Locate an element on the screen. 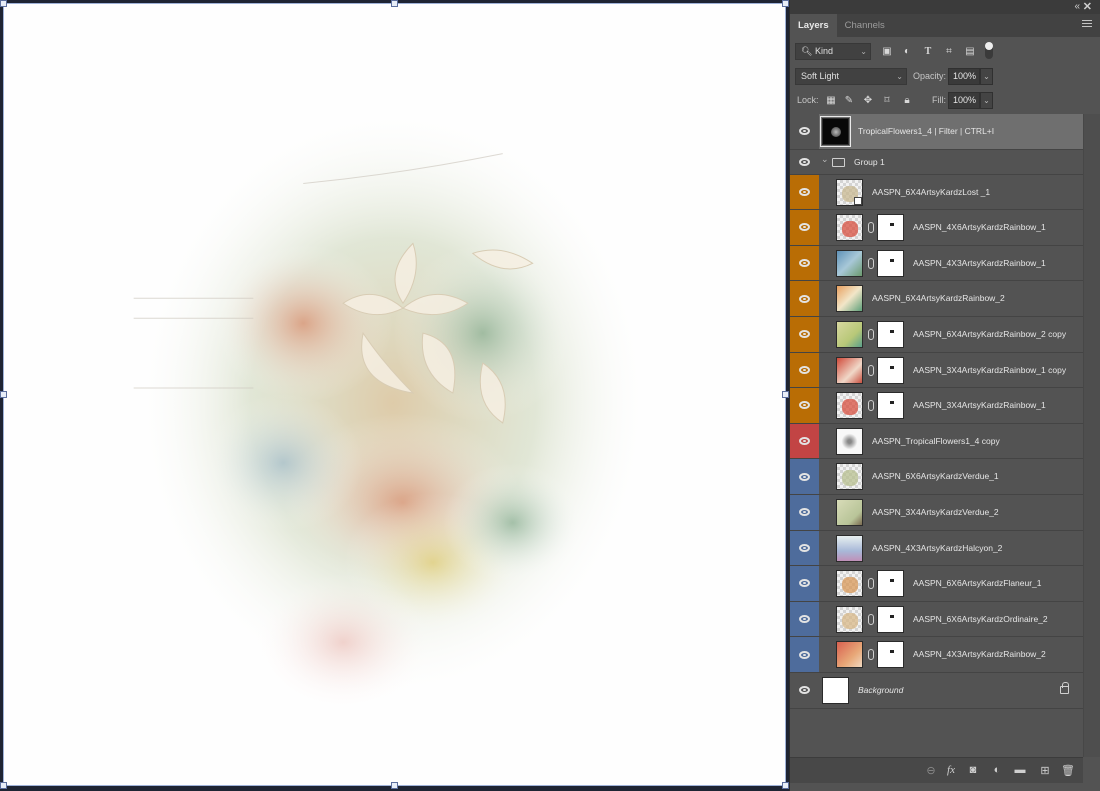  add-mask-icon: ◙ is located at coordinates (973, 770).